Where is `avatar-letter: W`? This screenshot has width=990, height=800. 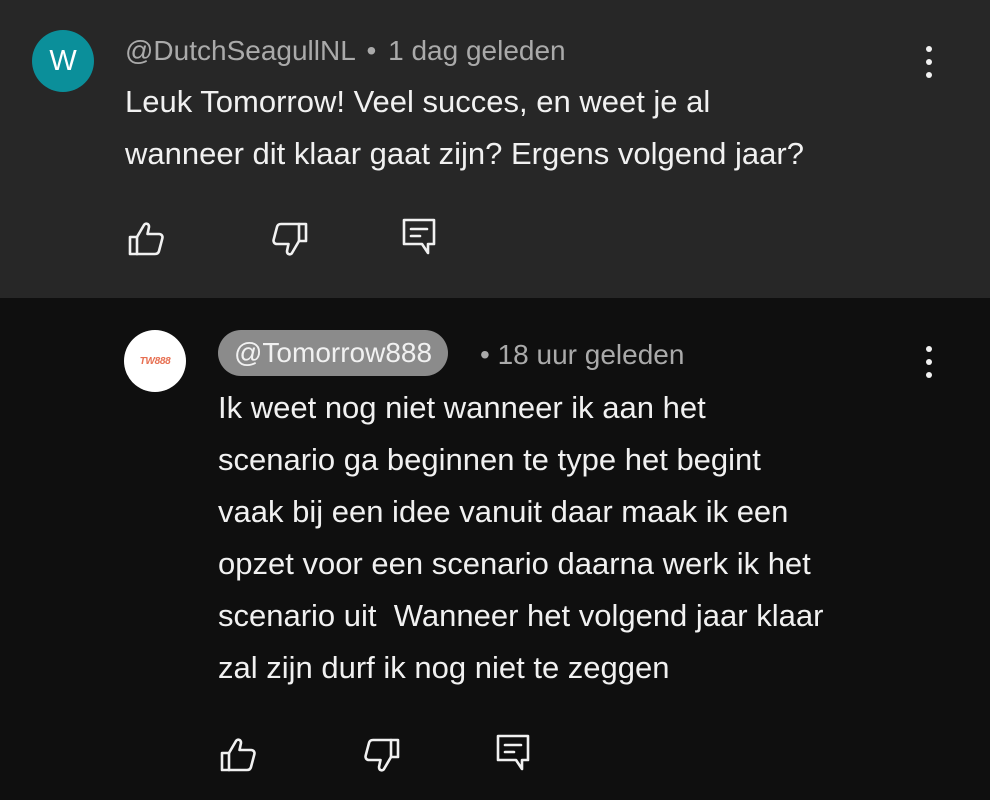
avatar-letter: W is located at coordinates (63, 60).